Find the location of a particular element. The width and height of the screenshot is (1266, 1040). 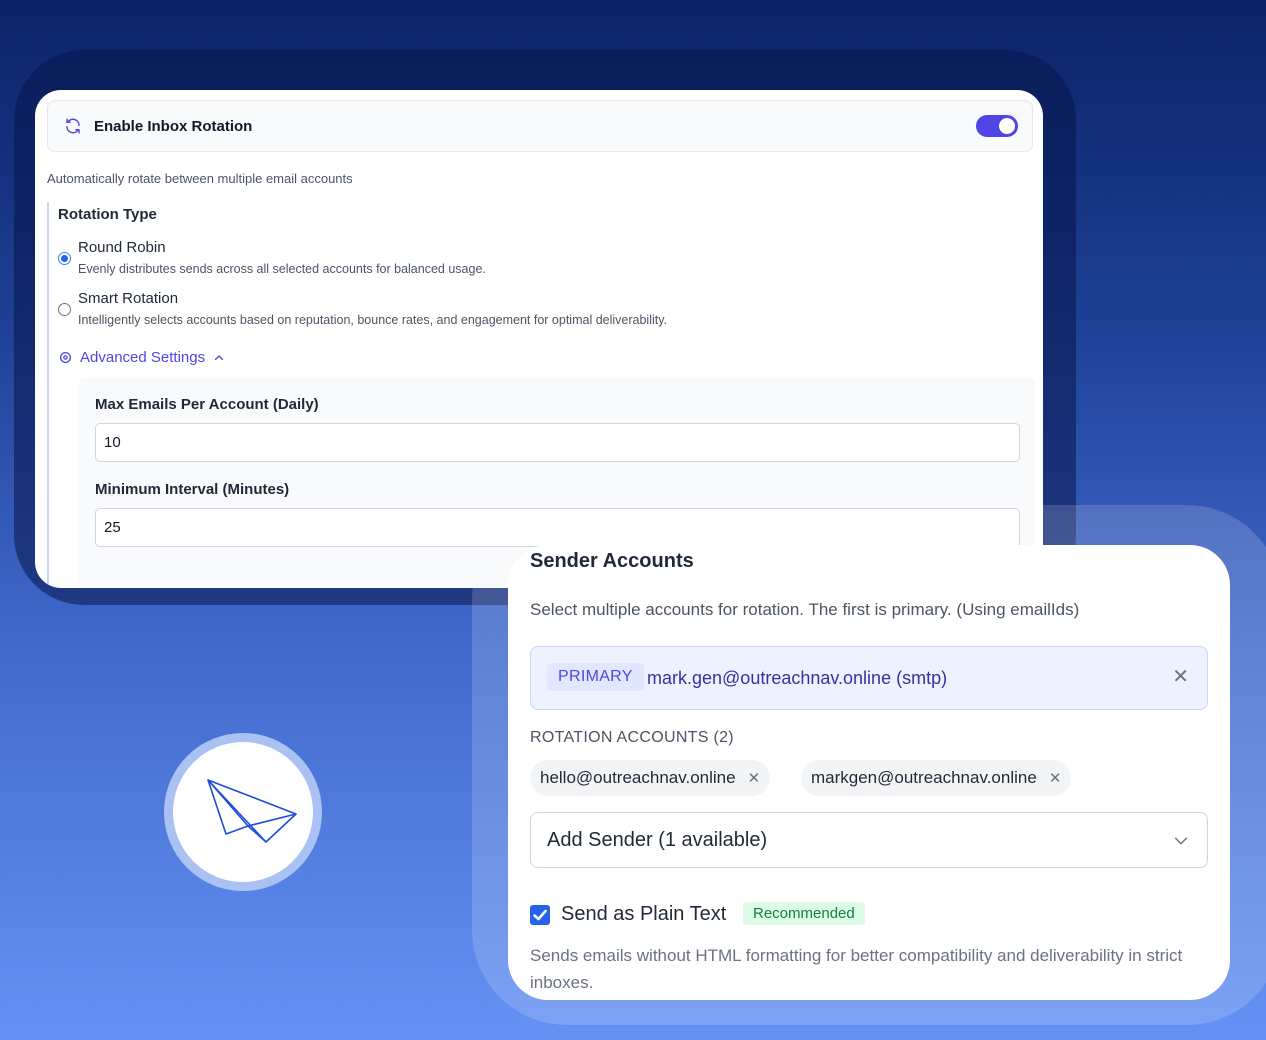

rotation-account-chip: hello@outreachnav.online ✕ is located at coordinates (650, 778).